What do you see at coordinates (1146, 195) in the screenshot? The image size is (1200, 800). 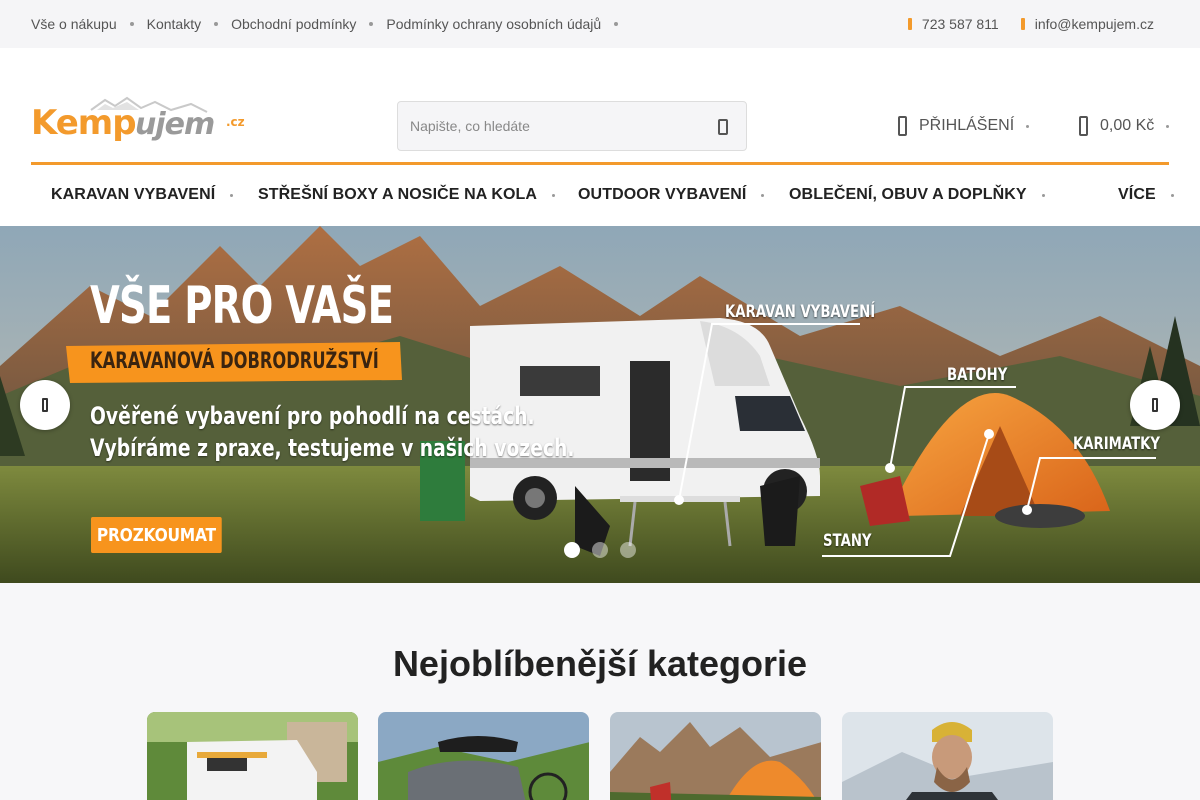 I see `nav-item-more: VÍCE` at bounding box center [1146, 195].